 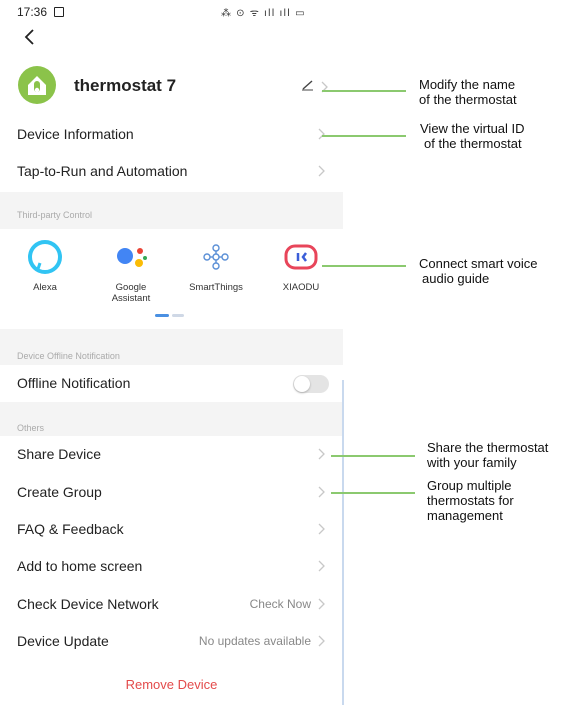 What do you see at coordinates (280, 604) in the screenshot?
I see `row-value: Check Now` at bounding box center [280, 604].